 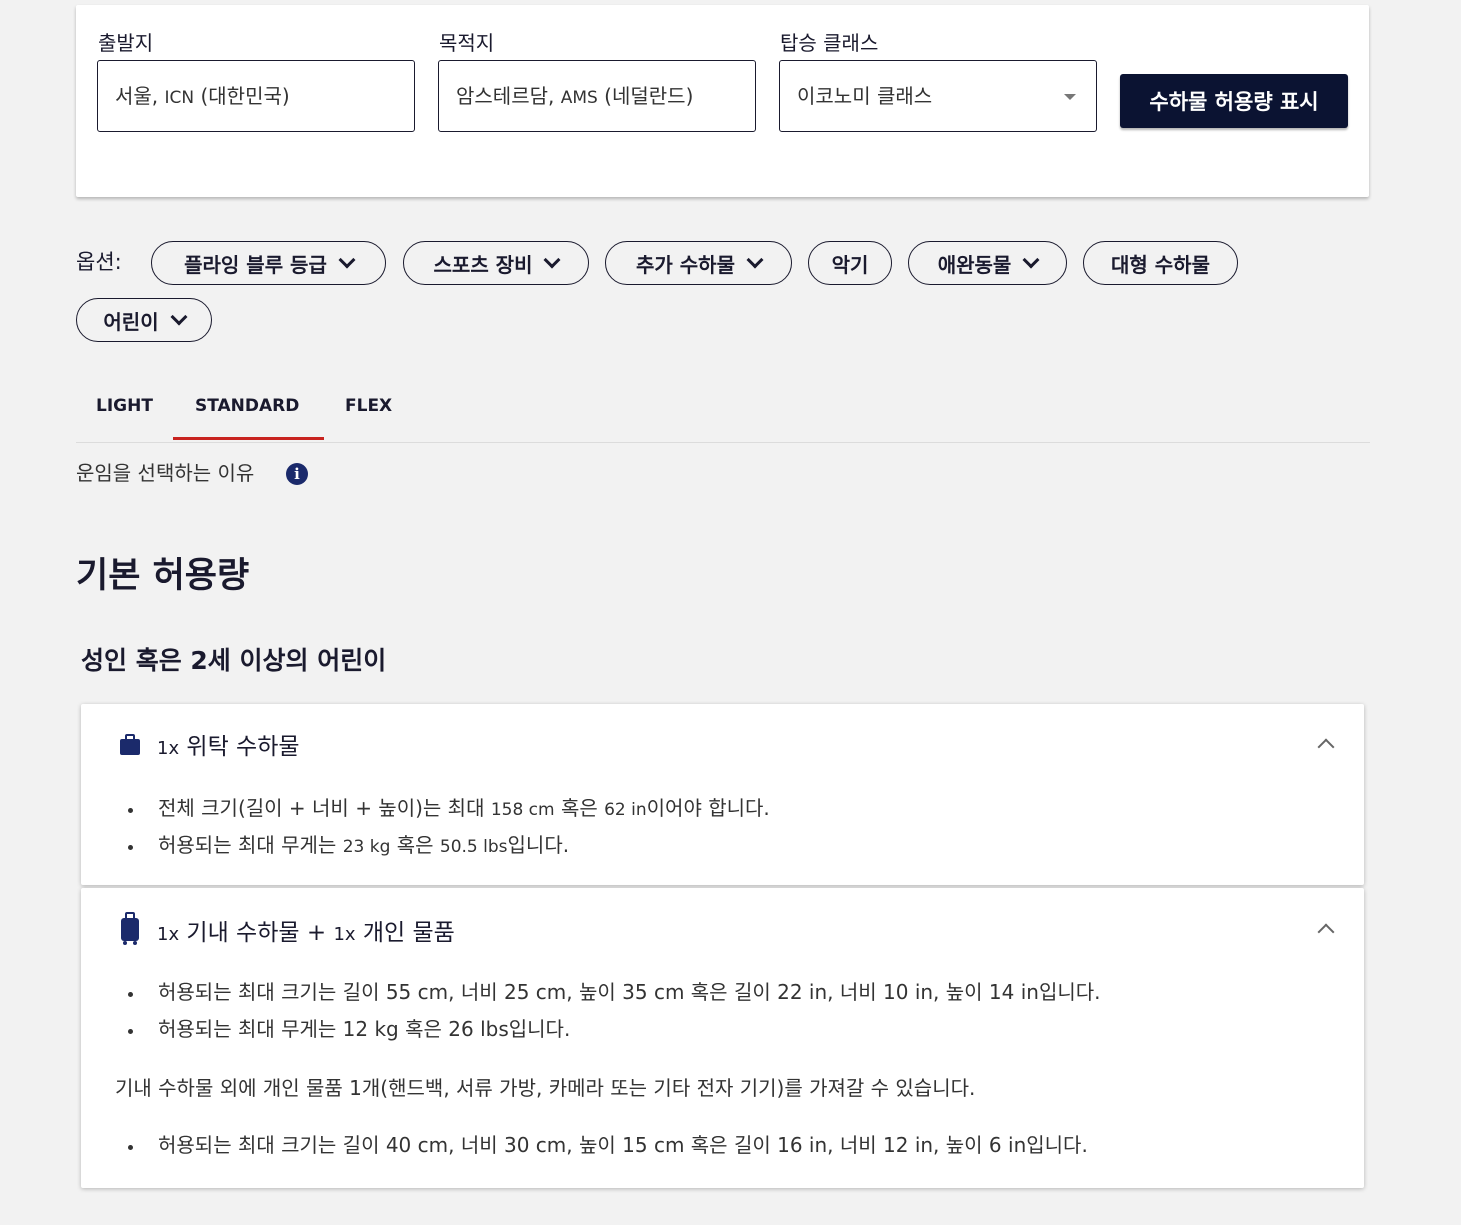 I want to click on chip-pets: 애완동물, so click(x=987, y=263).